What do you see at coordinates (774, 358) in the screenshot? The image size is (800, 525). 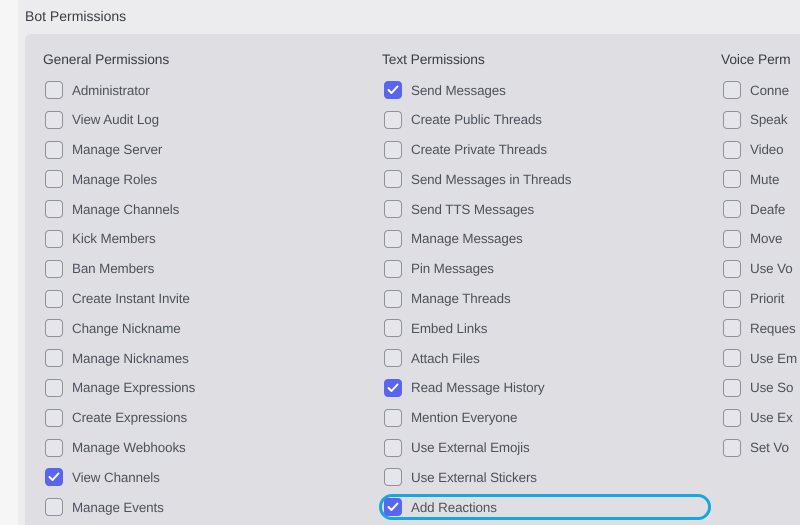 I see `permission-label: Use Em` at bounding box center [774, 358].